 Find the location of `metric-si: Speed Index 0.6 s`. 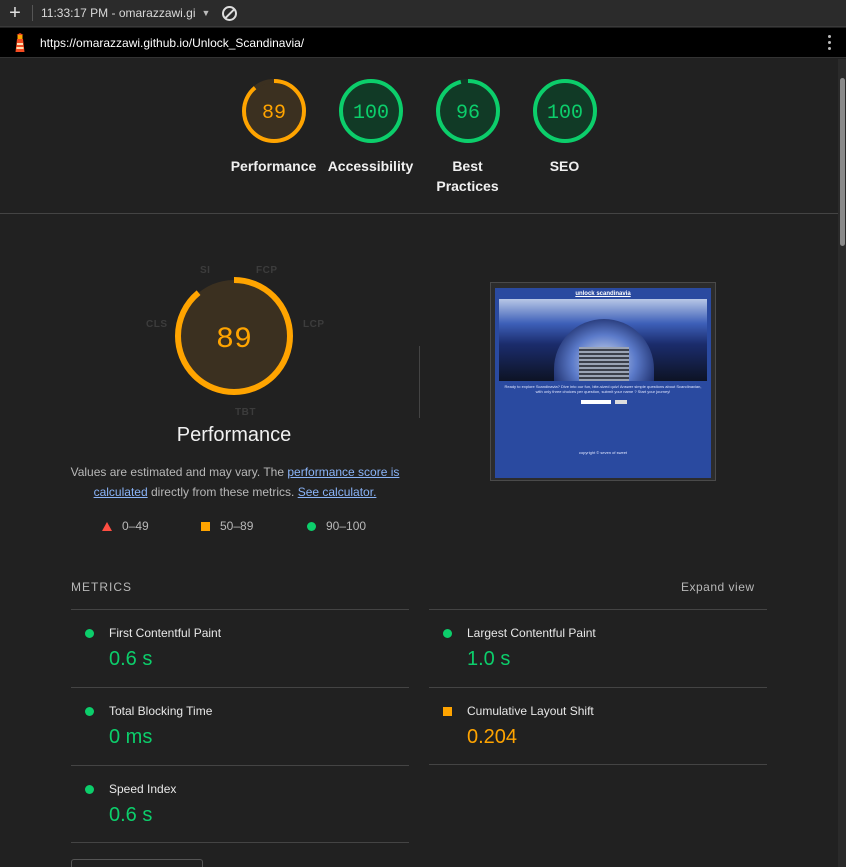

metric-si: Speed Index 0.6 s is located at coordinates (240, 804).